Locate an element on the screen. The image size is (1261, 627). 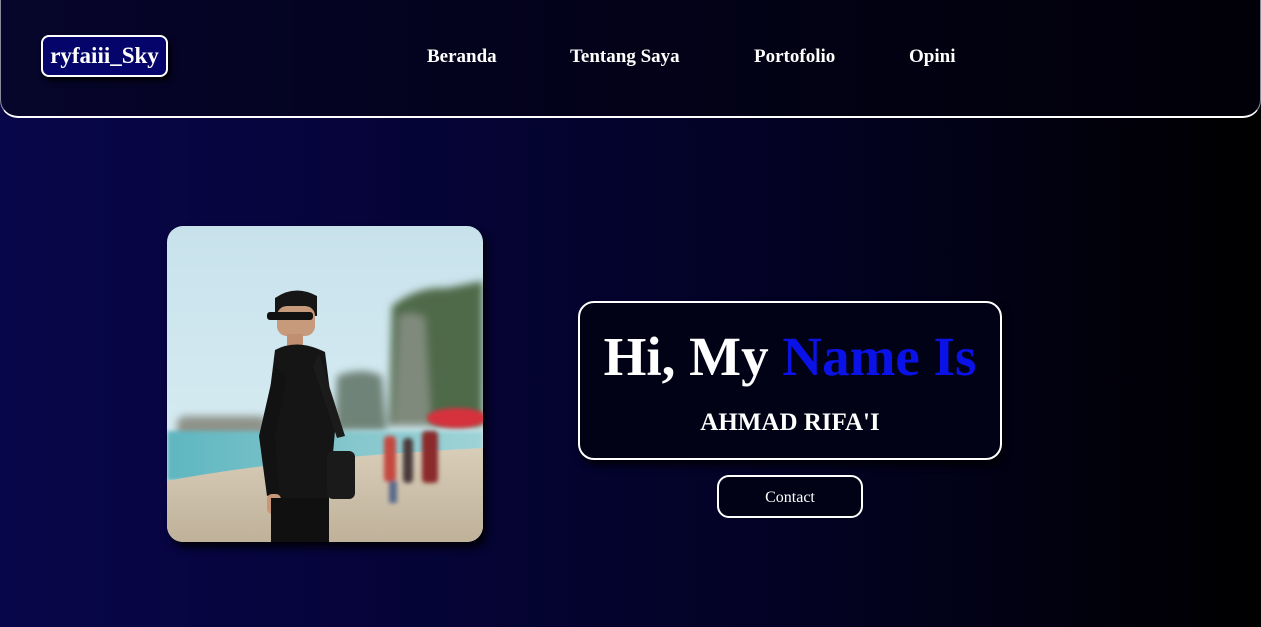
nav-link-tentang-saya: Tentang Saya is located at coordinates (625, 57).